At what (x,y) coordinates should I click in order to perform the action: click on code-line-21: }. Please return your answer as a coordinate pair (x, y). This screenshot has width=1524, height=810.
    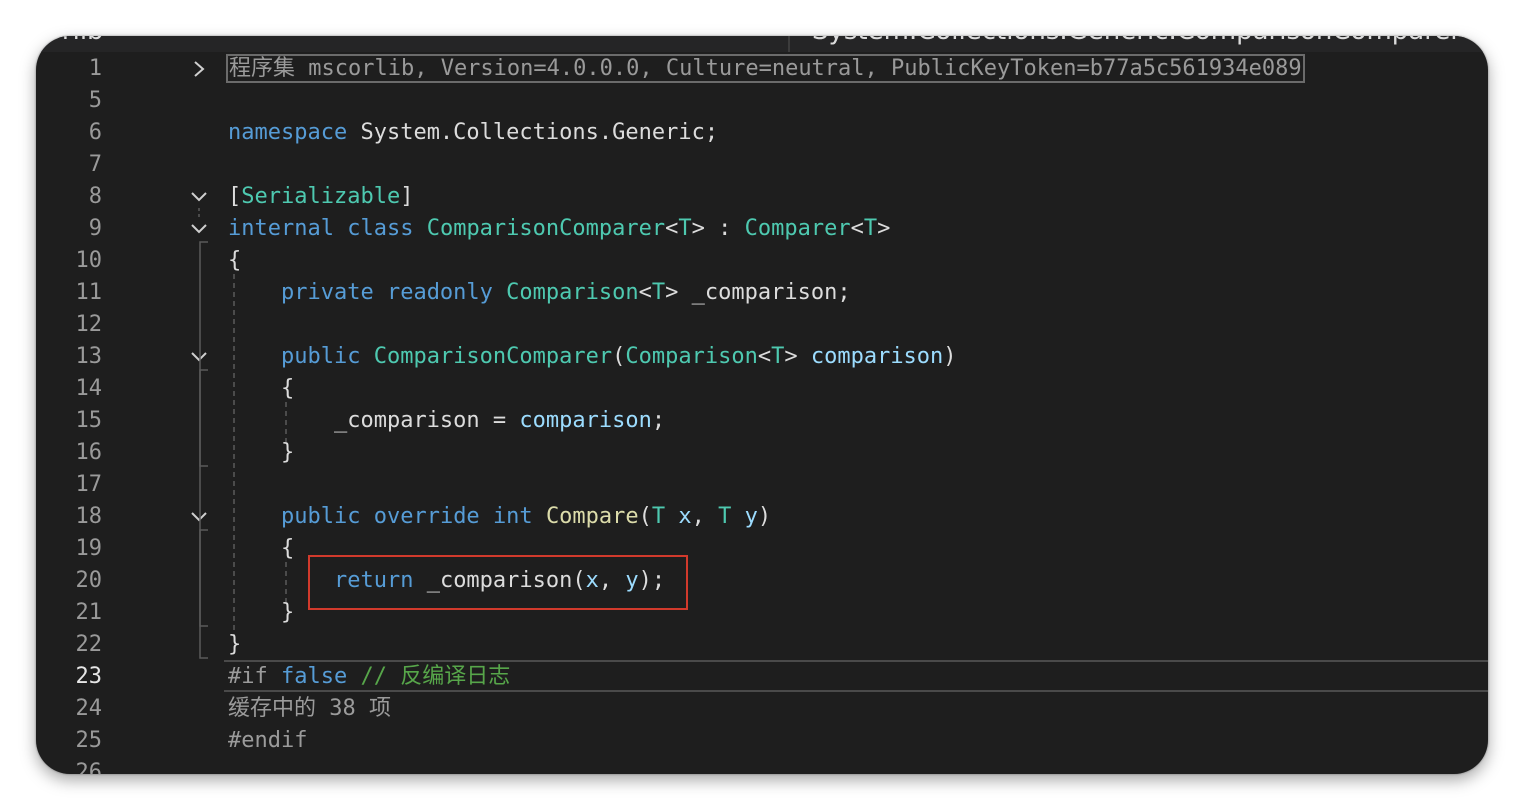
    Looking at the image, I should click on (261, 613).